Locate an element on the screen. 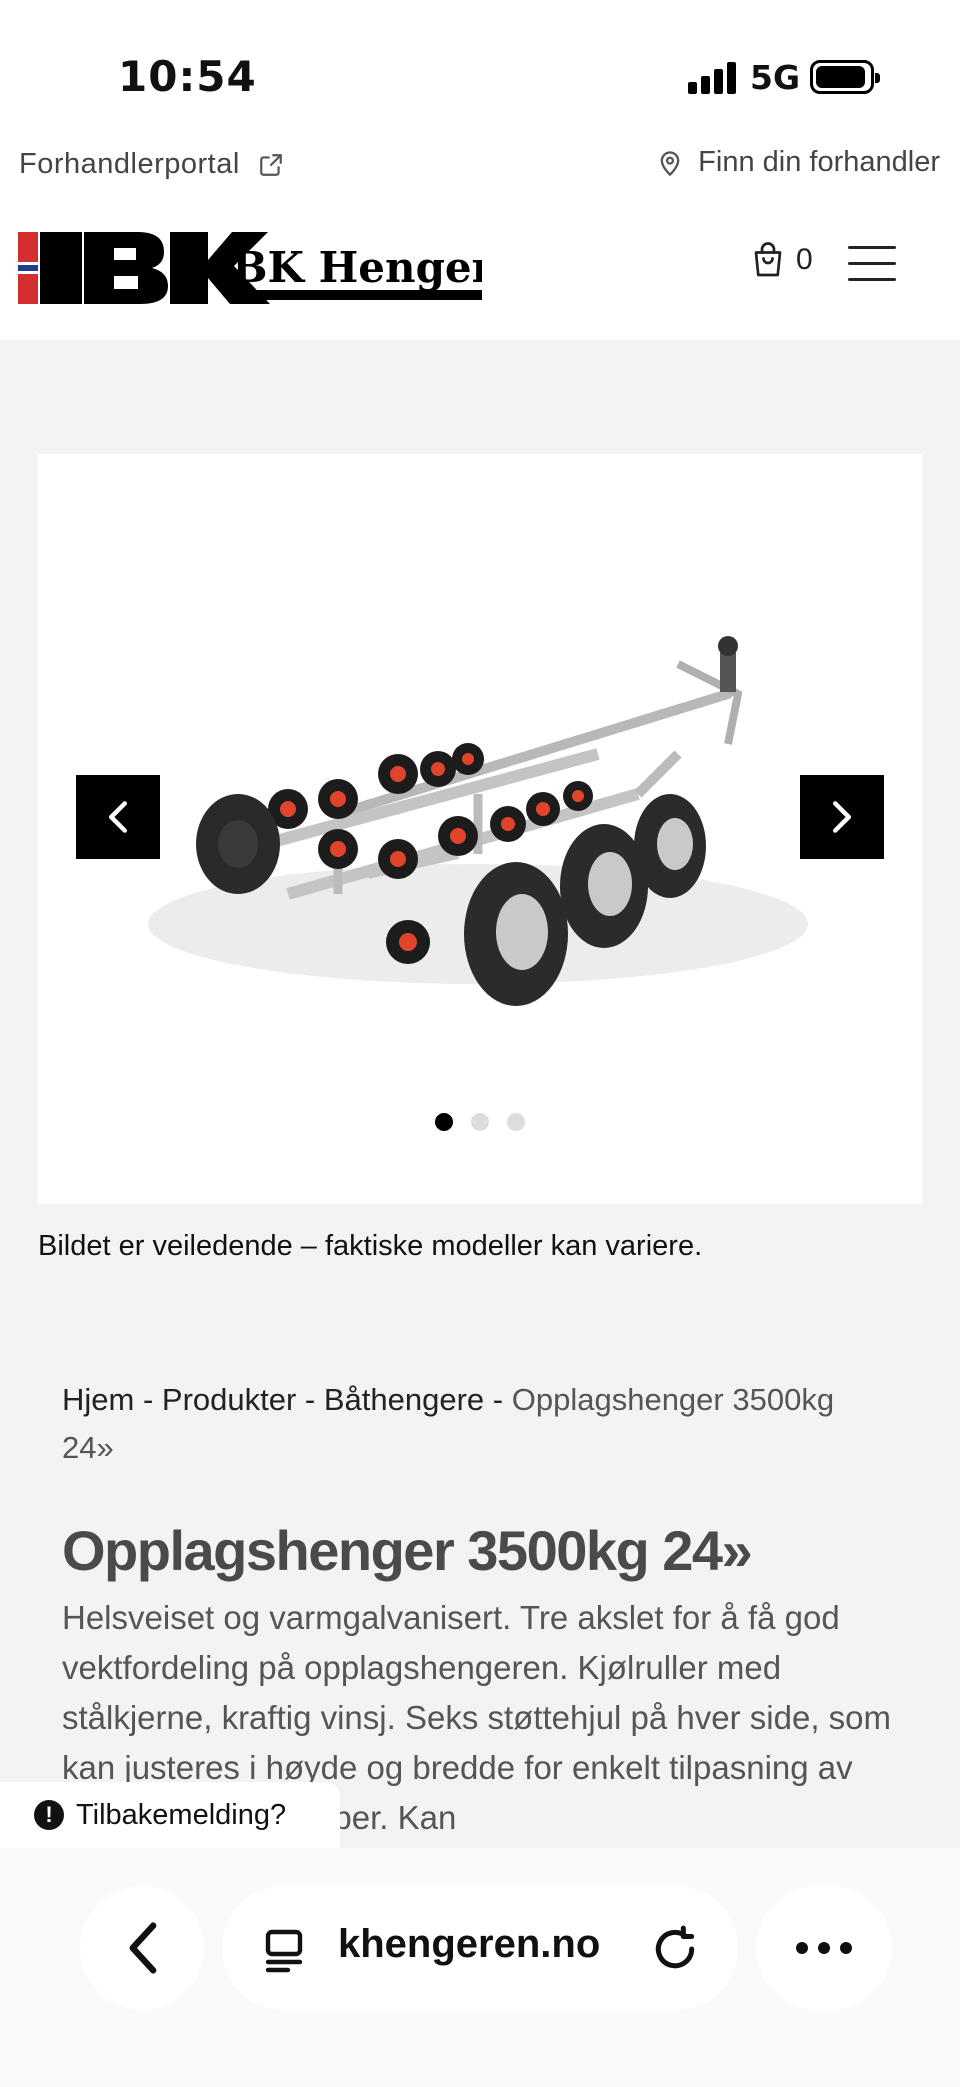 The image size is (960, 2087). status-bar: 10:54 5G is located at coordinates (480, 65).